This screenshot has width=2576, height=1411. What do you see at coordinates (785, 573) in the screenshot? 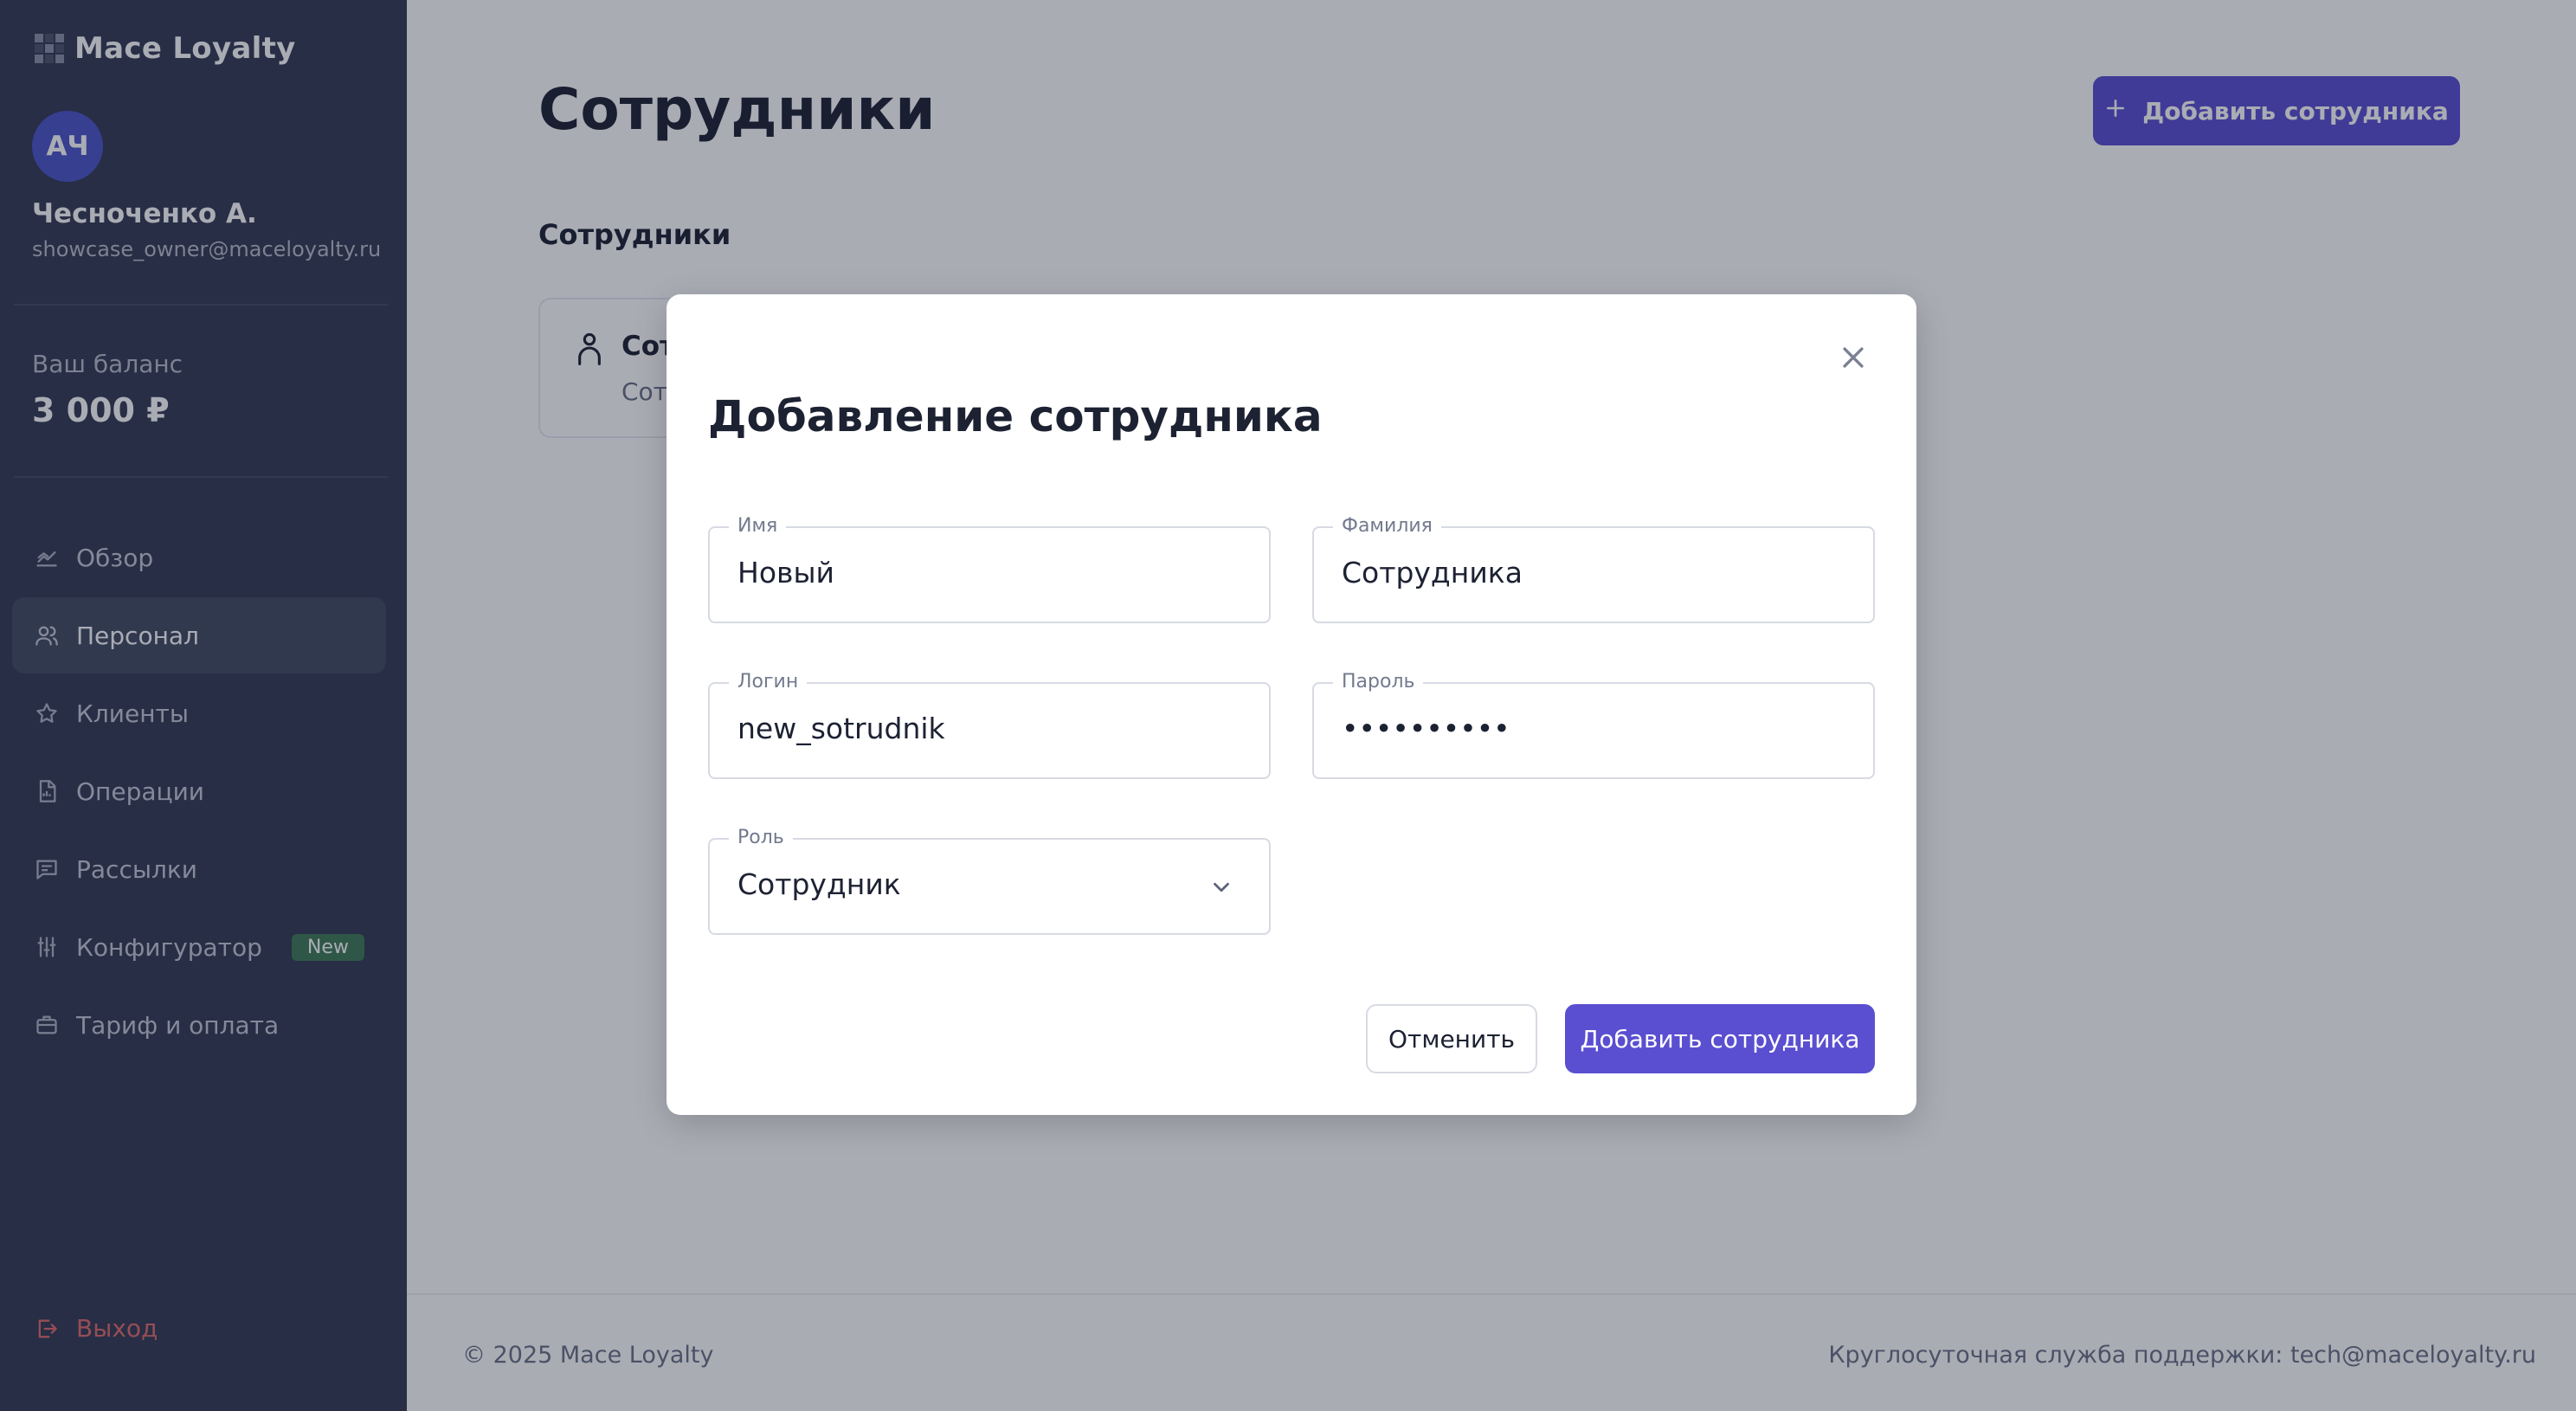
I see `first-name-value: Новый` at bounding box center [785, 573].